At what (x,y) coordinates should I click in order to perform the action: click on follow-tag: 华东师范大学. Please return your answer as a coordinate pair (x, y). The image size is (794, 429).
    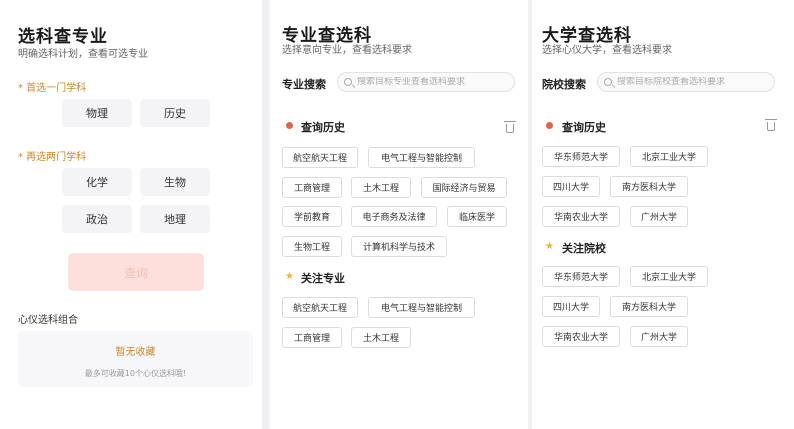
    Looking at the image, I should click on (581, 276).